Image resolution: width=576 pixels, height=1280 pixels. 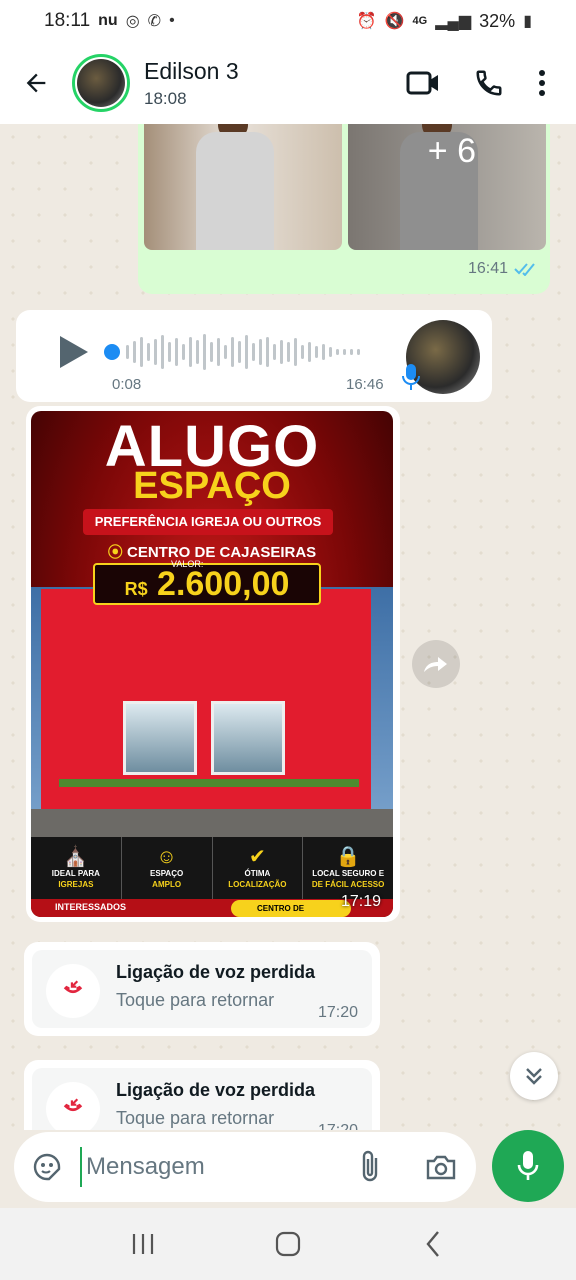 I want to click on phone-icon, so click(x=489, y=83).